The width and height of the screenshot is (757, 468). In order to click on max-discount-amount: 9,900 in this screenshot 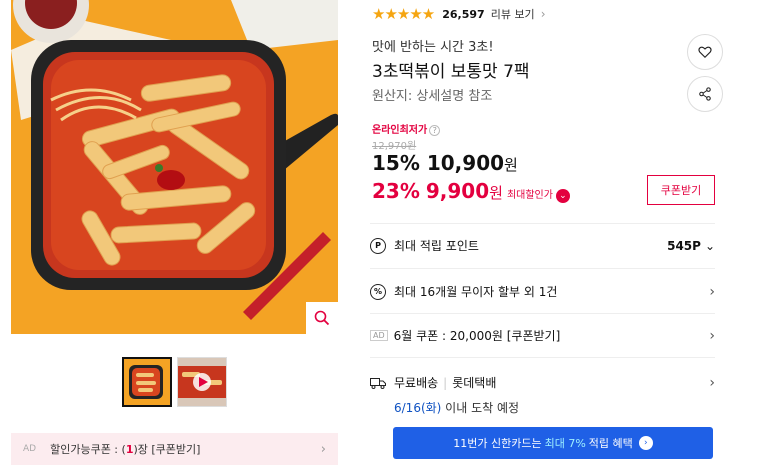, I will do `click(457, 191)`.